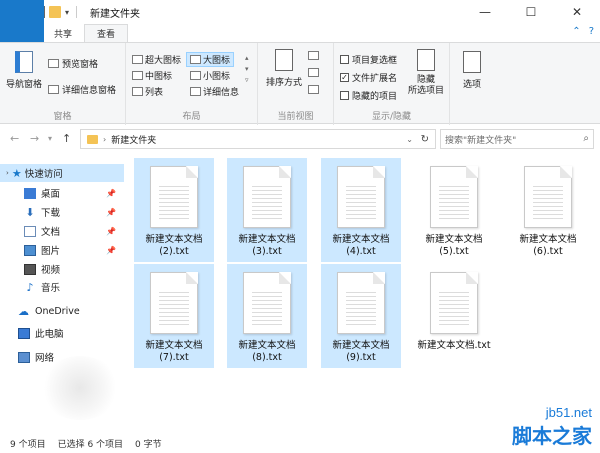  I want to click on layout-extra-large-icons: 超大图标, so click(156, 59).